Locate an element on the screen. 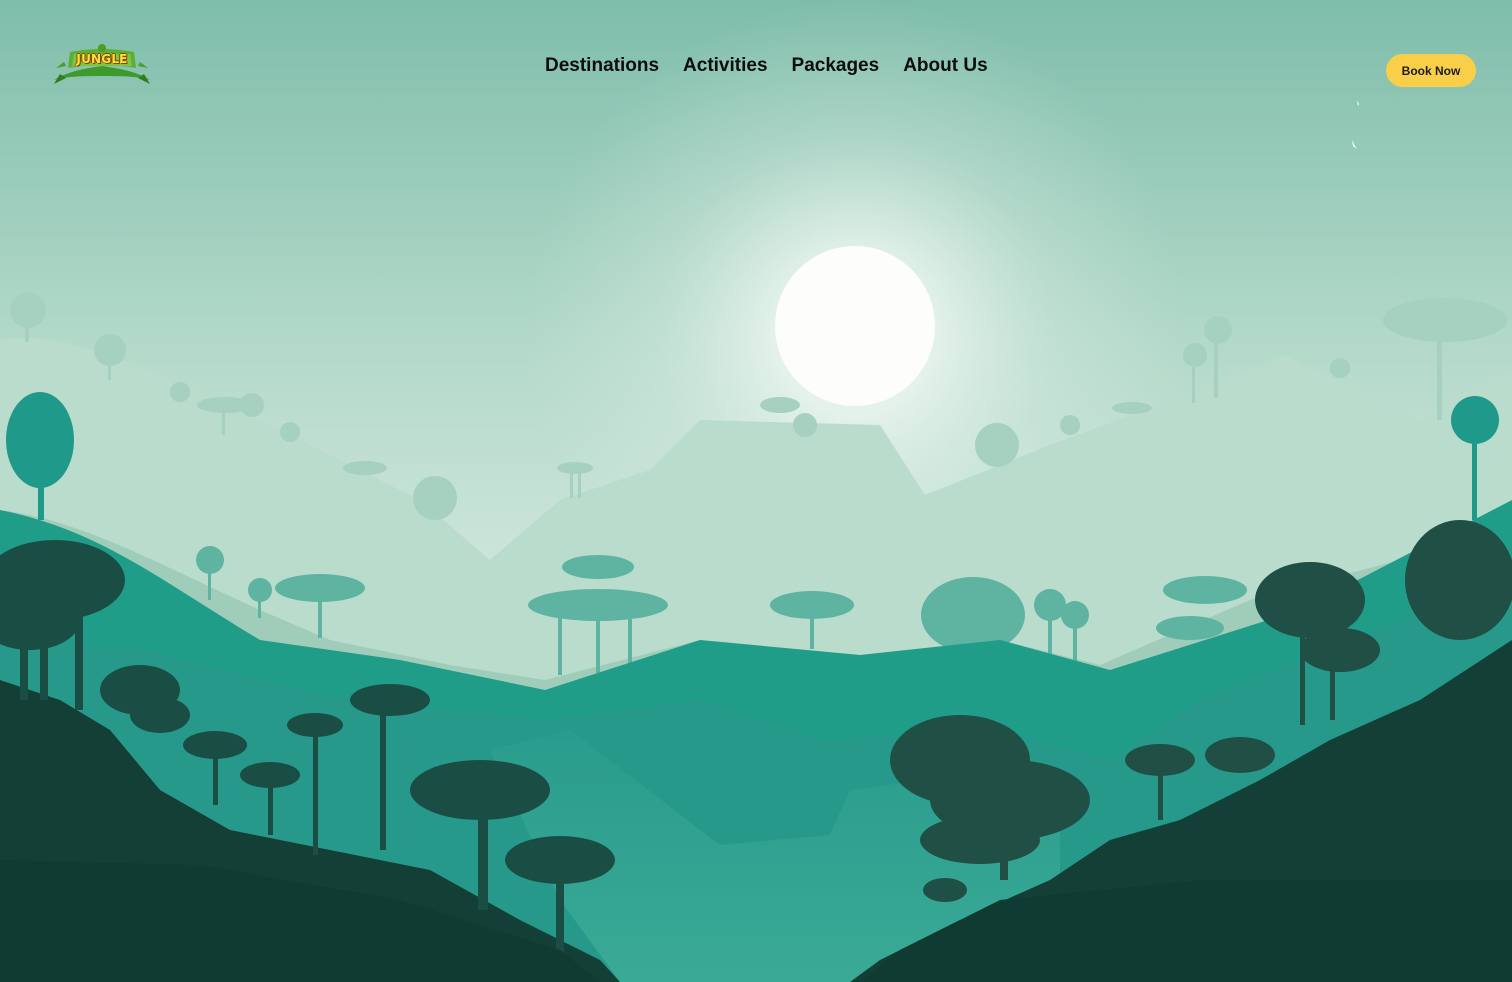 The height and width of the screenshot is (982, 1512). nav-link-destinations: Destinations is located at coordinates (602, 66).